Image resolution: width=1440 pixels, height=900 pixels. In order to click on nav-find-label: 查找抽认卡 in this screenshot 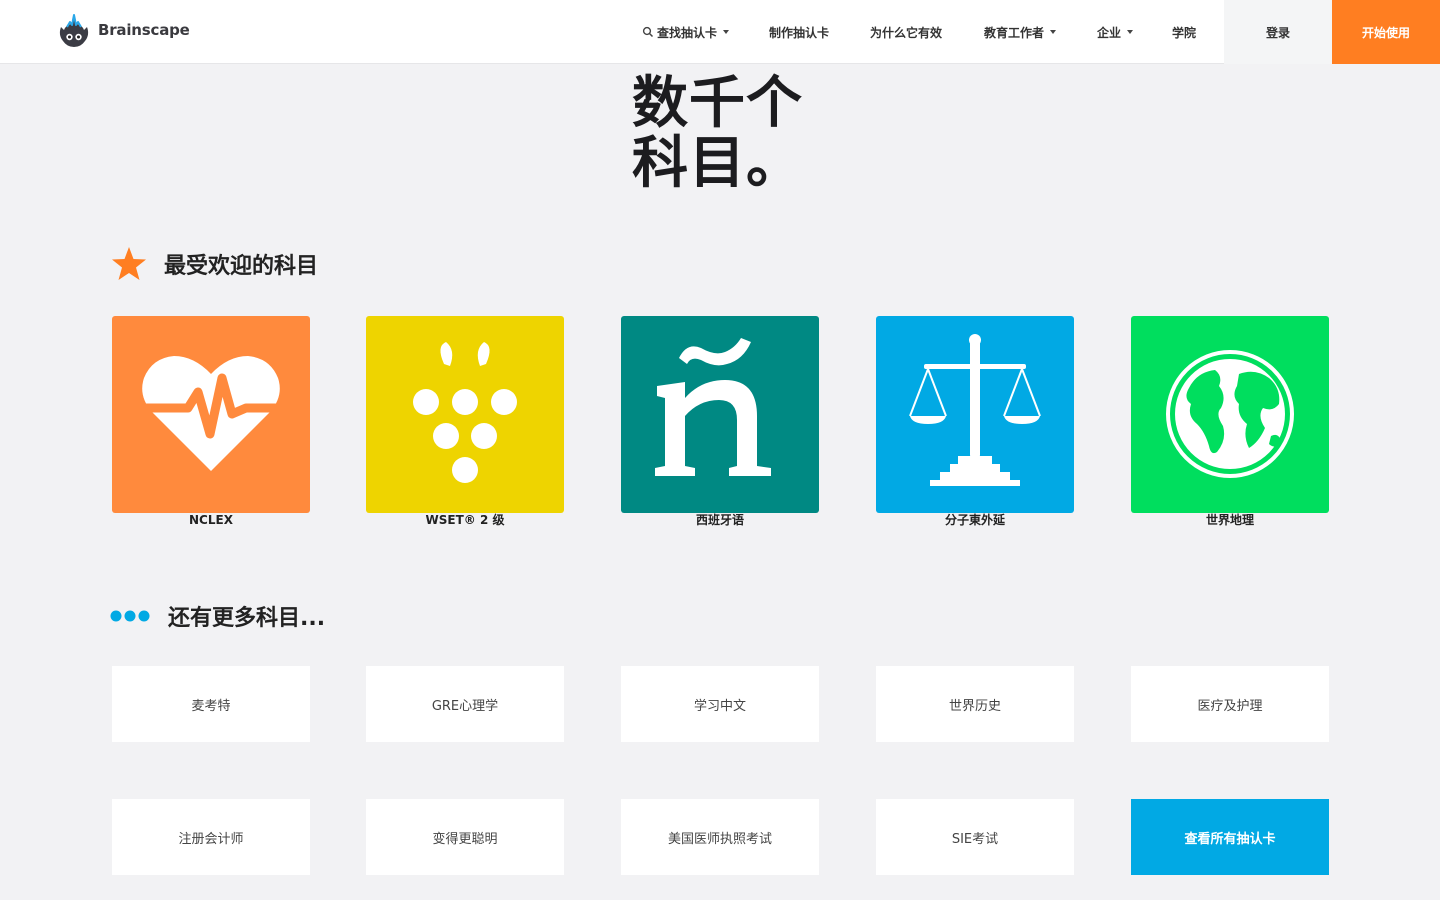, I will do `click(687, 32)`.